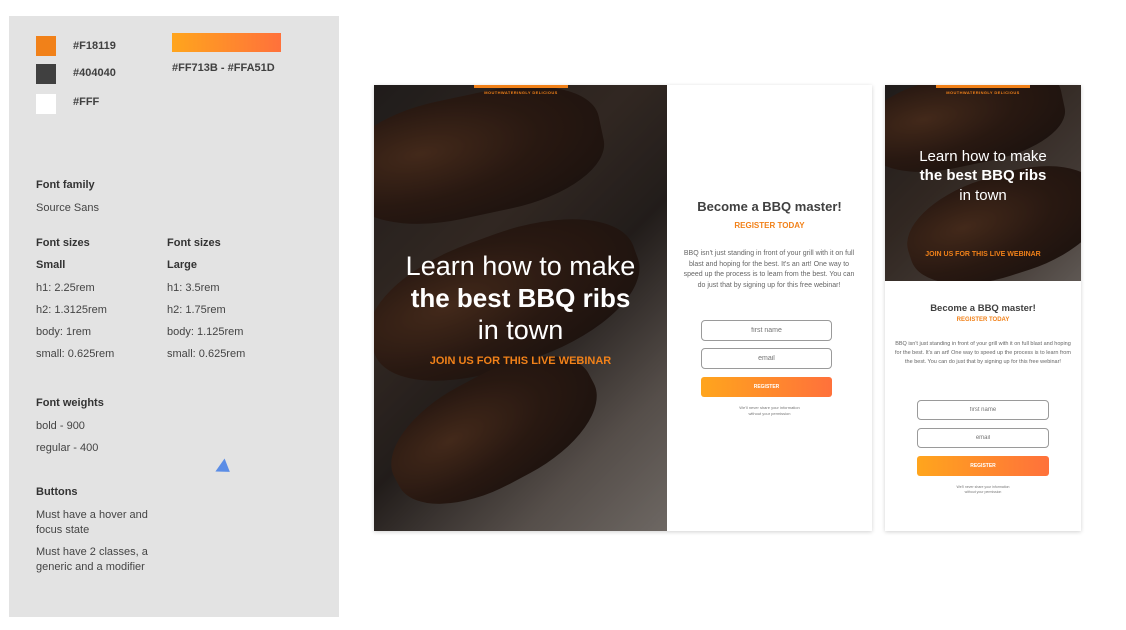 Image resolution: width=1126 pixels, height=630 pixels. Describe the element at coordinates (51, 265) in the screenshot. I see `font-sizes-small-sub: Small` at that location.